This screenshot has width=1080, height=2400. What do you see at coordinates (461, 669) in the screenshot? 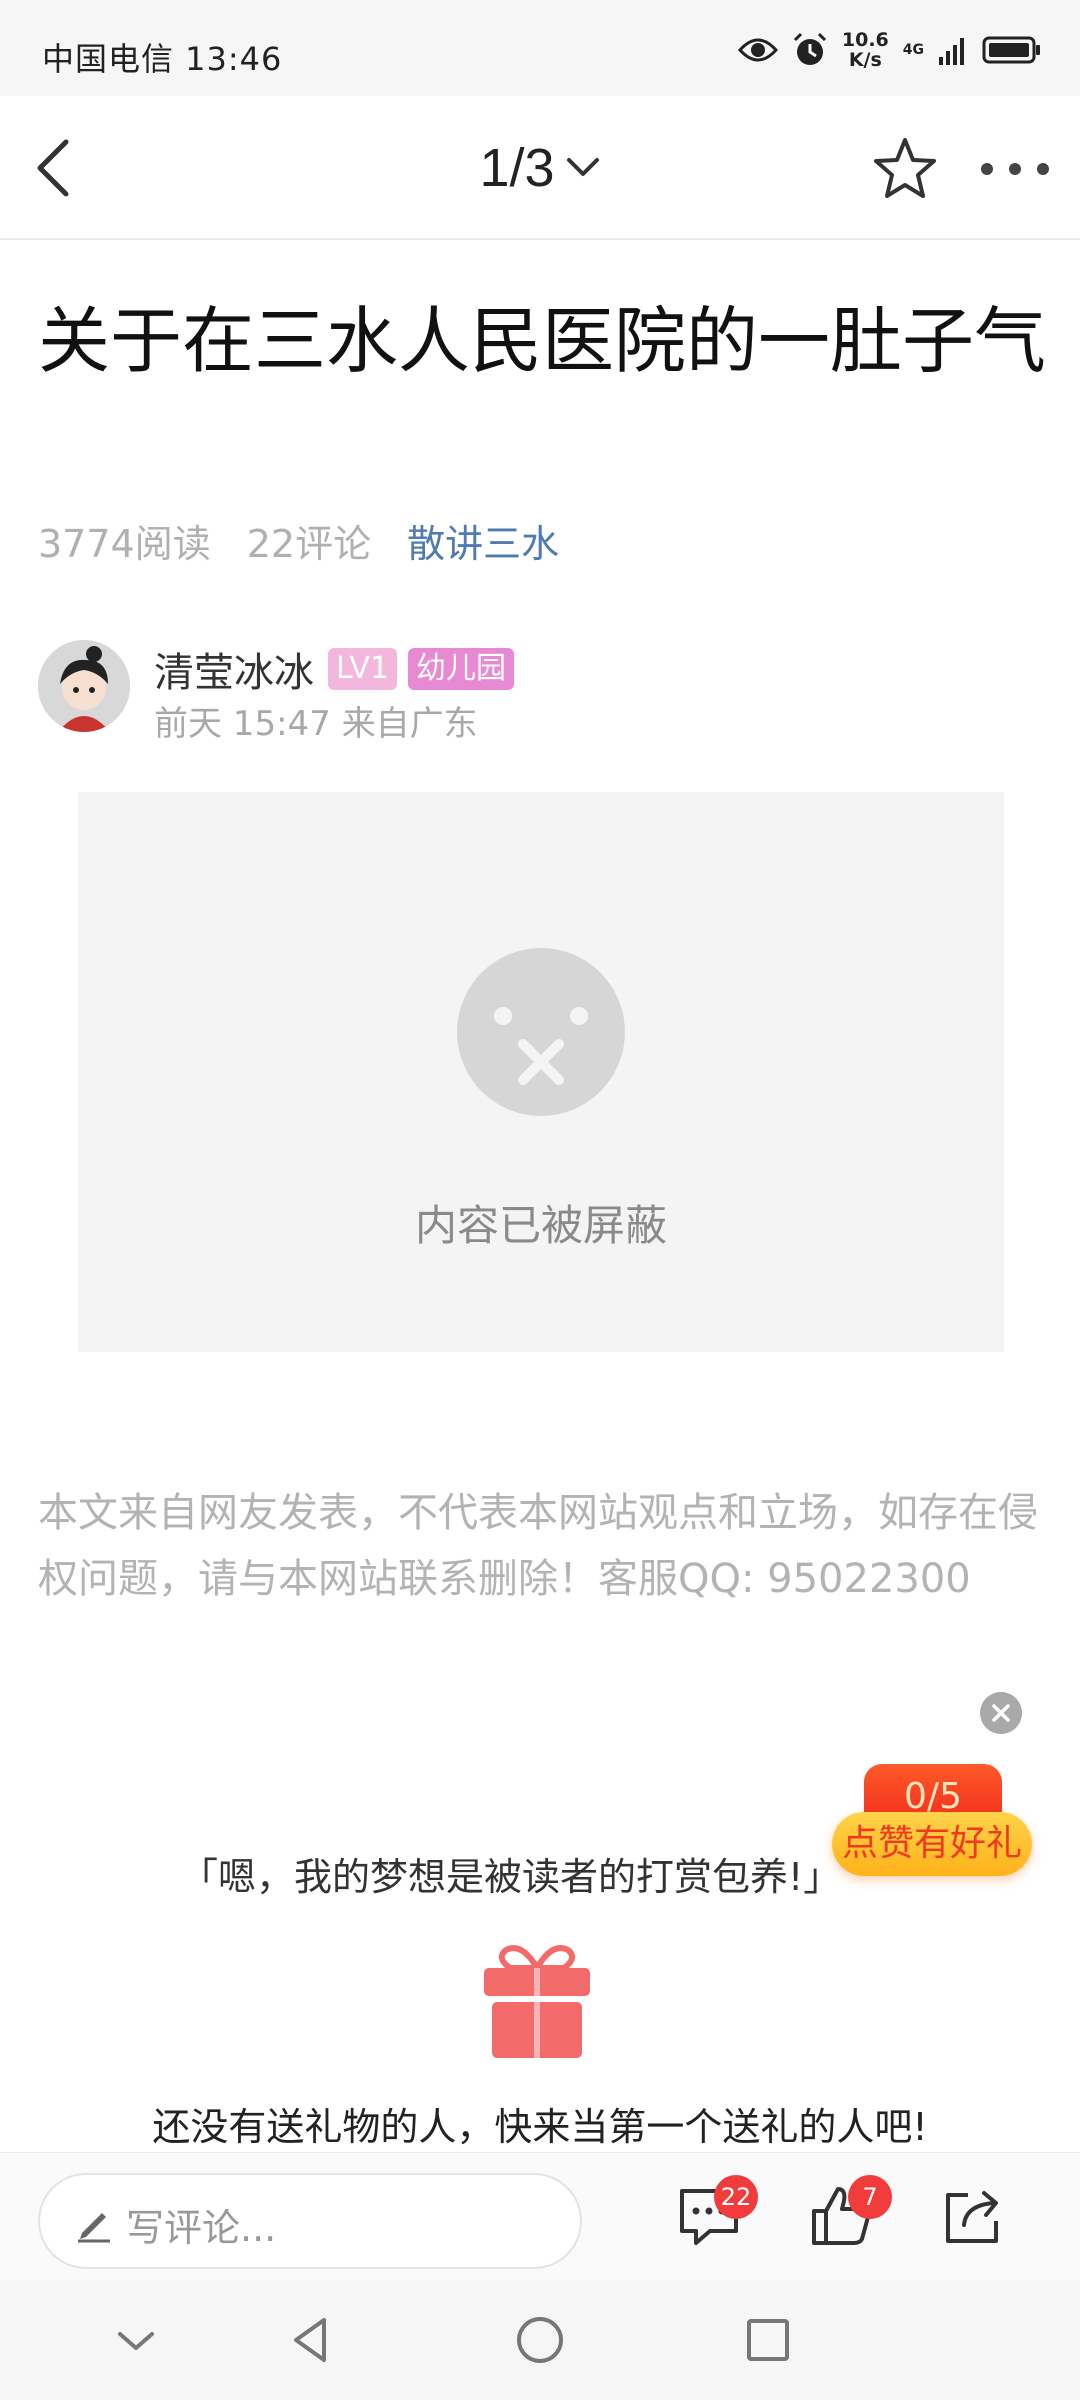
I see `grade-badge: 幼儿园` at bounding box center [461, 669].